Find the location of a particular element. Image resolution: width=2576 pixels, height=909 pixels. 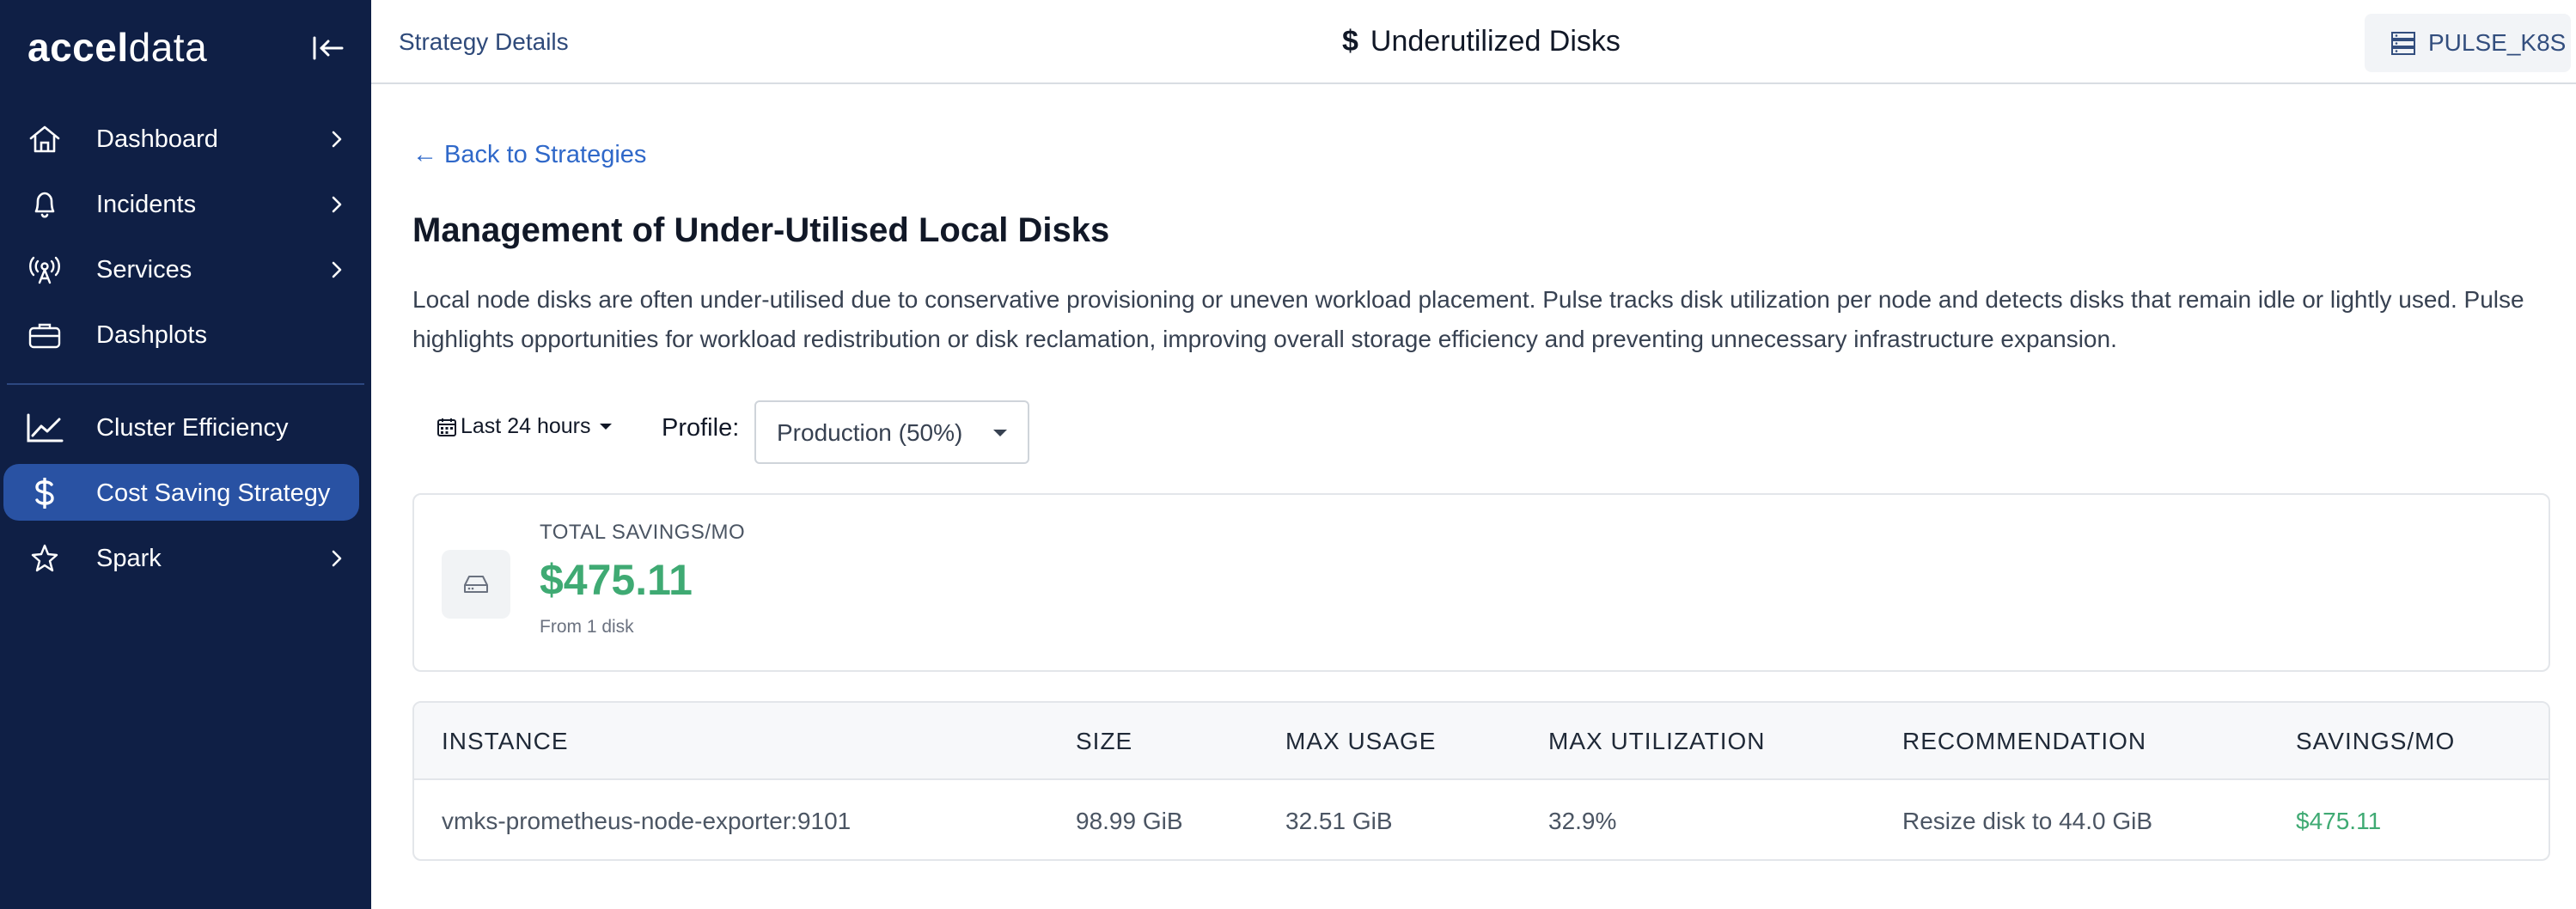

column-header-max-usage: MAX USAGE is located at coordinates (1360, 741).